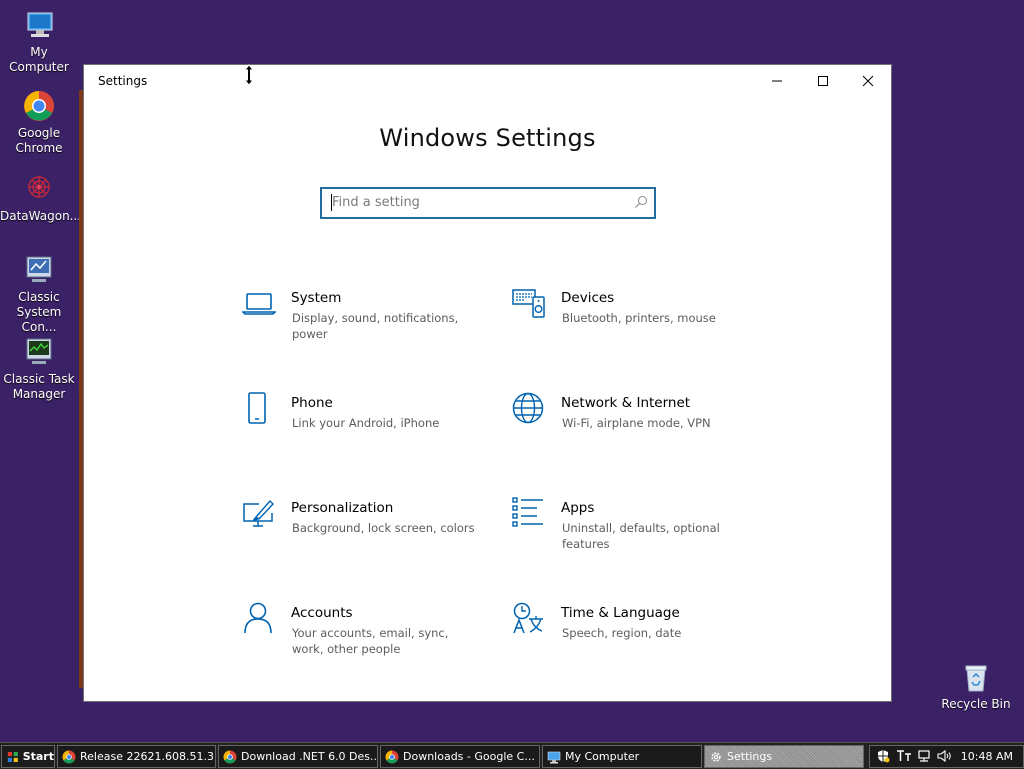 This screenshot has height=769, width=1024. Describe the element at coordinates (641, 202) in the screenshot. I see `search-icon` at that location.